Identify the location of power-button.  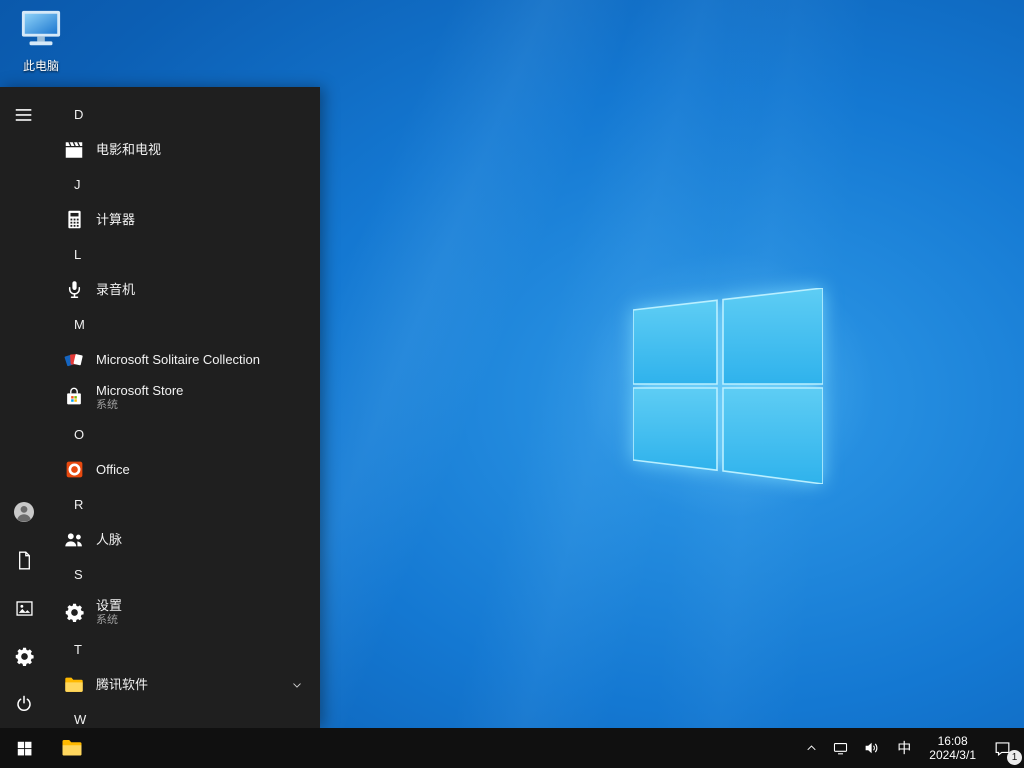
(24, 704).